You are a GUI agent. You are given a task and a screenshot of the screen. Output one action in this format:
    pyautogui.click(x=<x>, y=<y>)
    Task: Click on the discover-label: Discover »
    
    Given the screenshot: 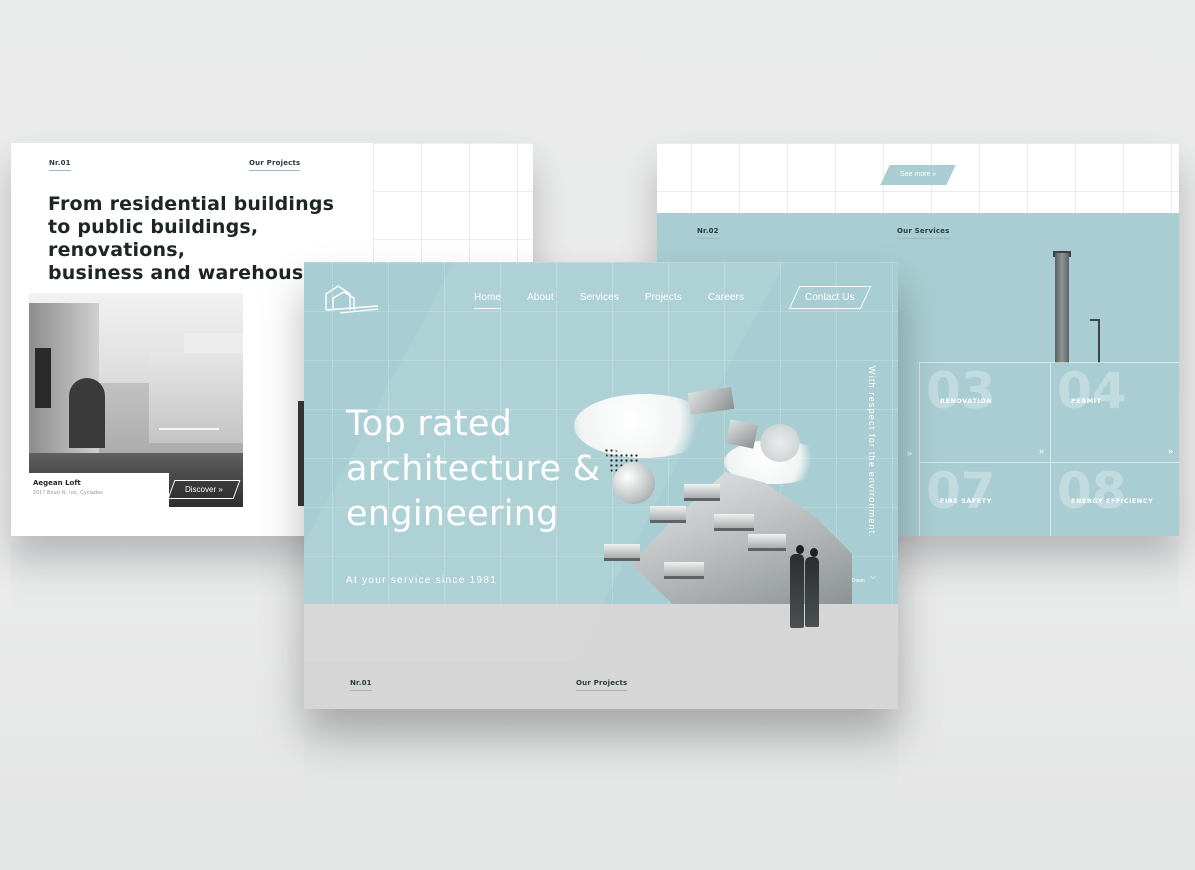 What is the action you would take?
    pyautogui.click(x=204, y=489)
    